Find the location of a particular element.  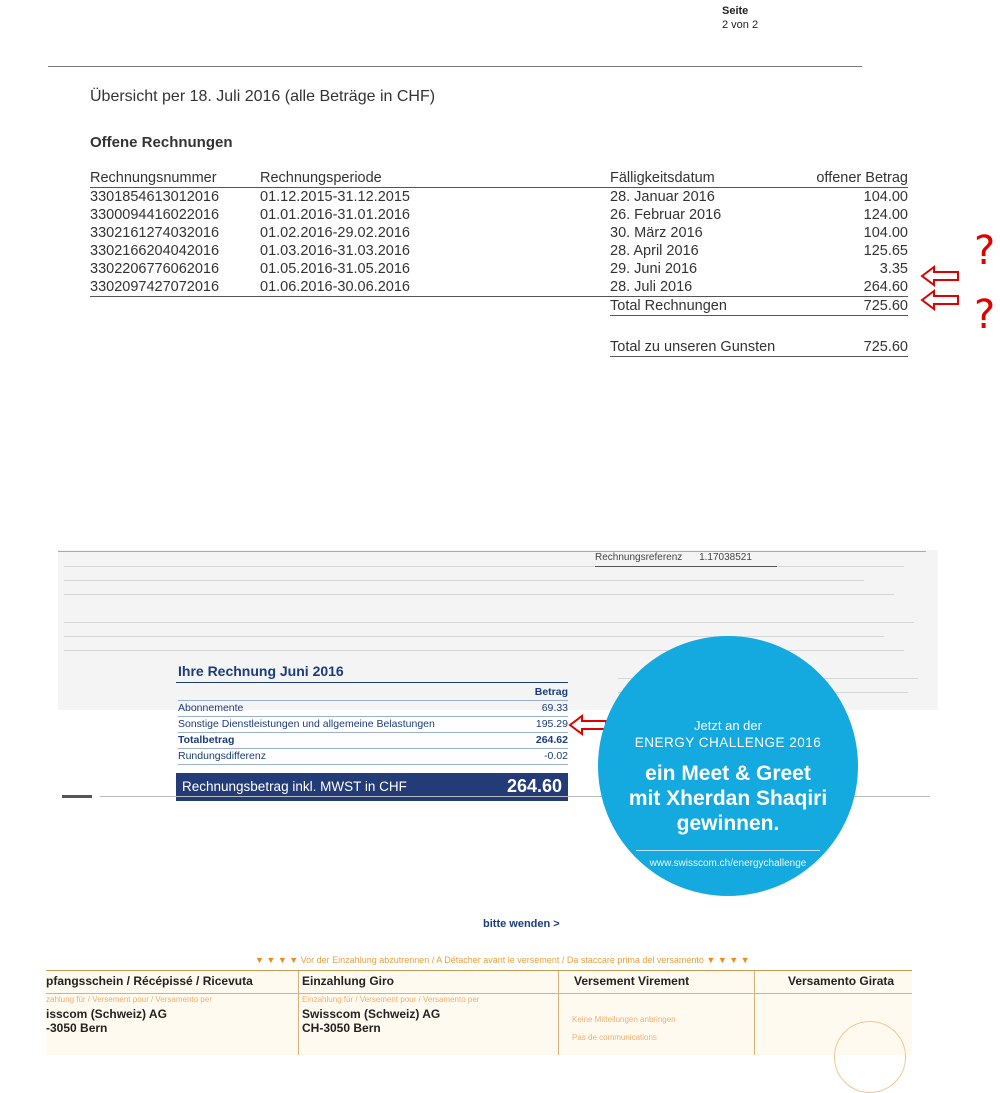

grand-total-row: Total zu unseren Gunsten 725.60 is located at coordinates (499, 347).